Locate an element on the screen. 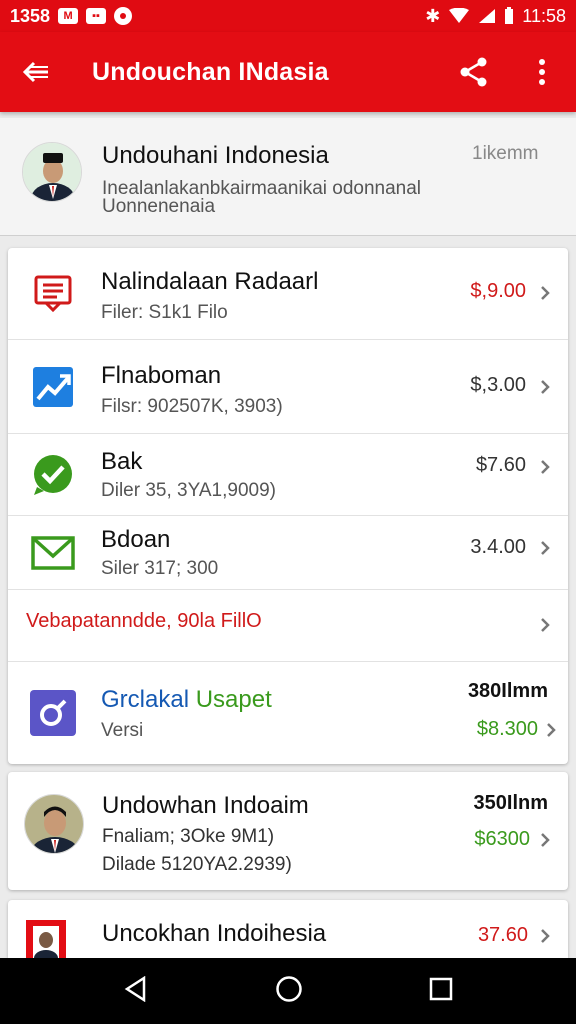 The height and width of the screenshot is (1024, 576). chart-trend-icon is located at coordinates (53, 387).